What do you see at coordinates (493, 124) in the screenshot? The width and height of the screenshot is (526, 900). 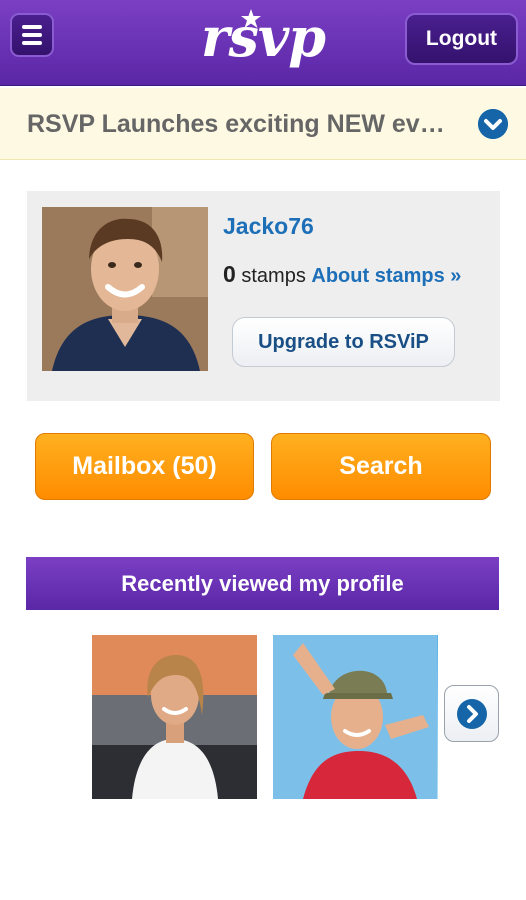 I see `chevron-down-icon` at bounding box center [493, 124].